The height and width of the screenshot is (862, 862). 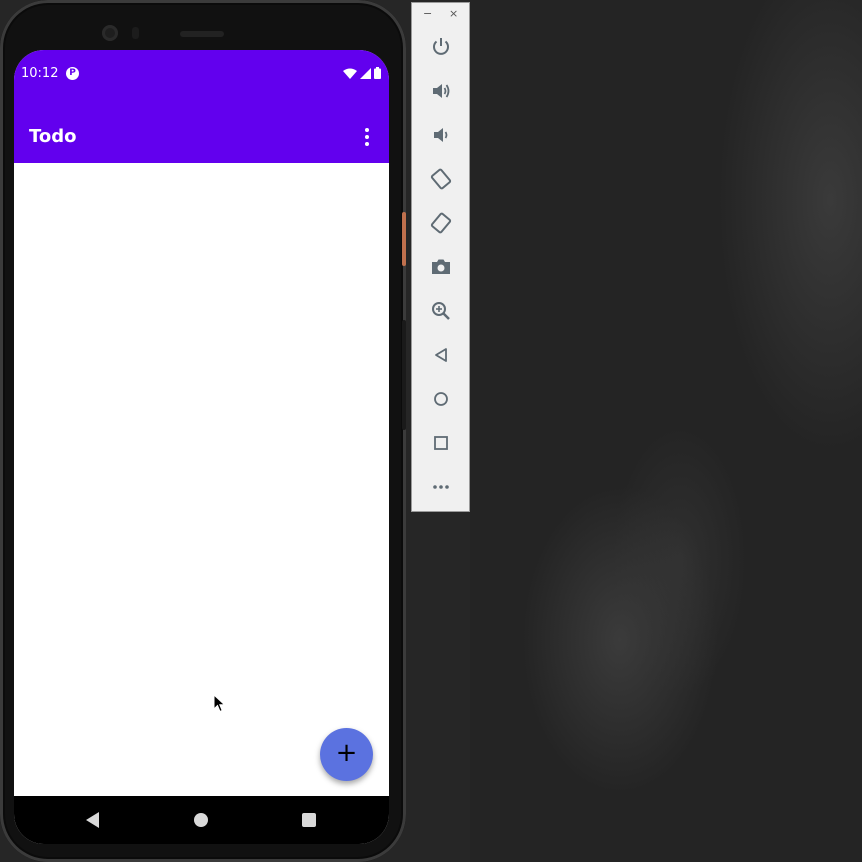 What do you see at coordinates (441, 443) in the screenshot?
I see `overview-icon` at bounding box center [441, 443].